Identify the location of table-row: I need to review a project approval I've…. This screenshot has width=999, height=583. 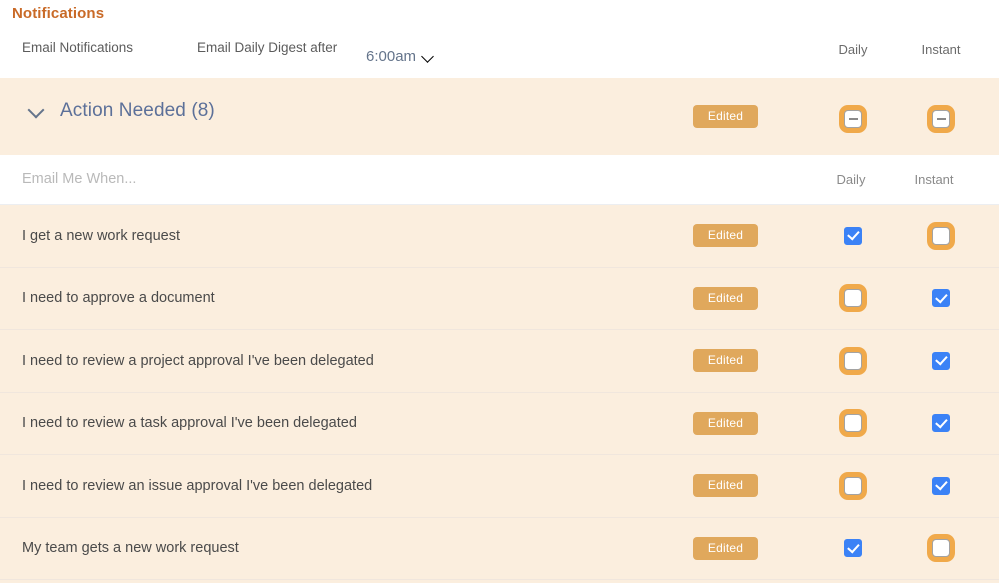
(499, 361).